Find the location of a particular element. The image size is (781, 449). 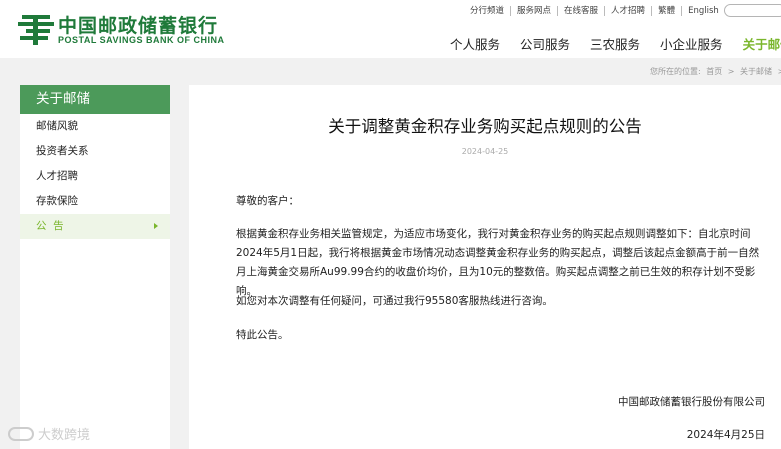

article-date: 2024-04-25 is located at coordinates (485, 151).